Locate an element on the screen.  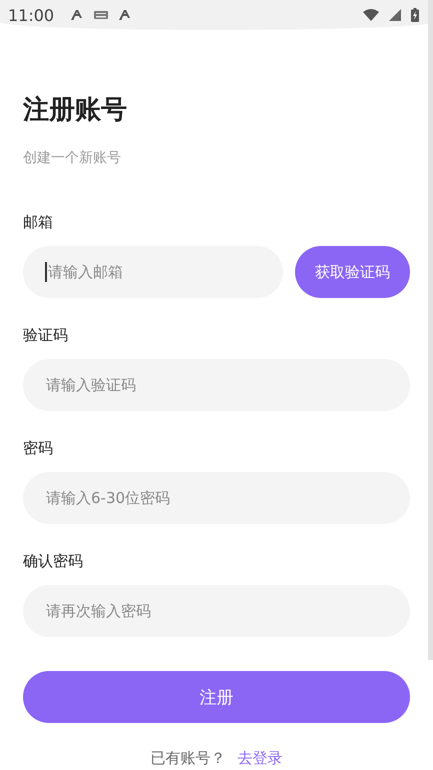
field-label: 邮箱 is located at coordinates (38, 222).